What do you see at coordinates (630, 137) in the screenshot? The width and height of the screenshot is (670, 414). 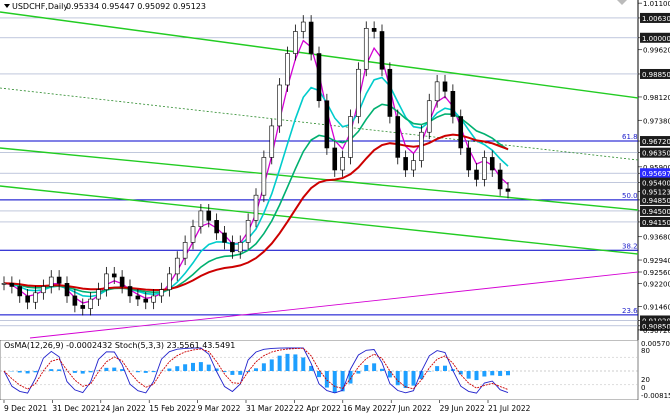 I see `fib-label: 61.8` at bounding box center [630, 137].